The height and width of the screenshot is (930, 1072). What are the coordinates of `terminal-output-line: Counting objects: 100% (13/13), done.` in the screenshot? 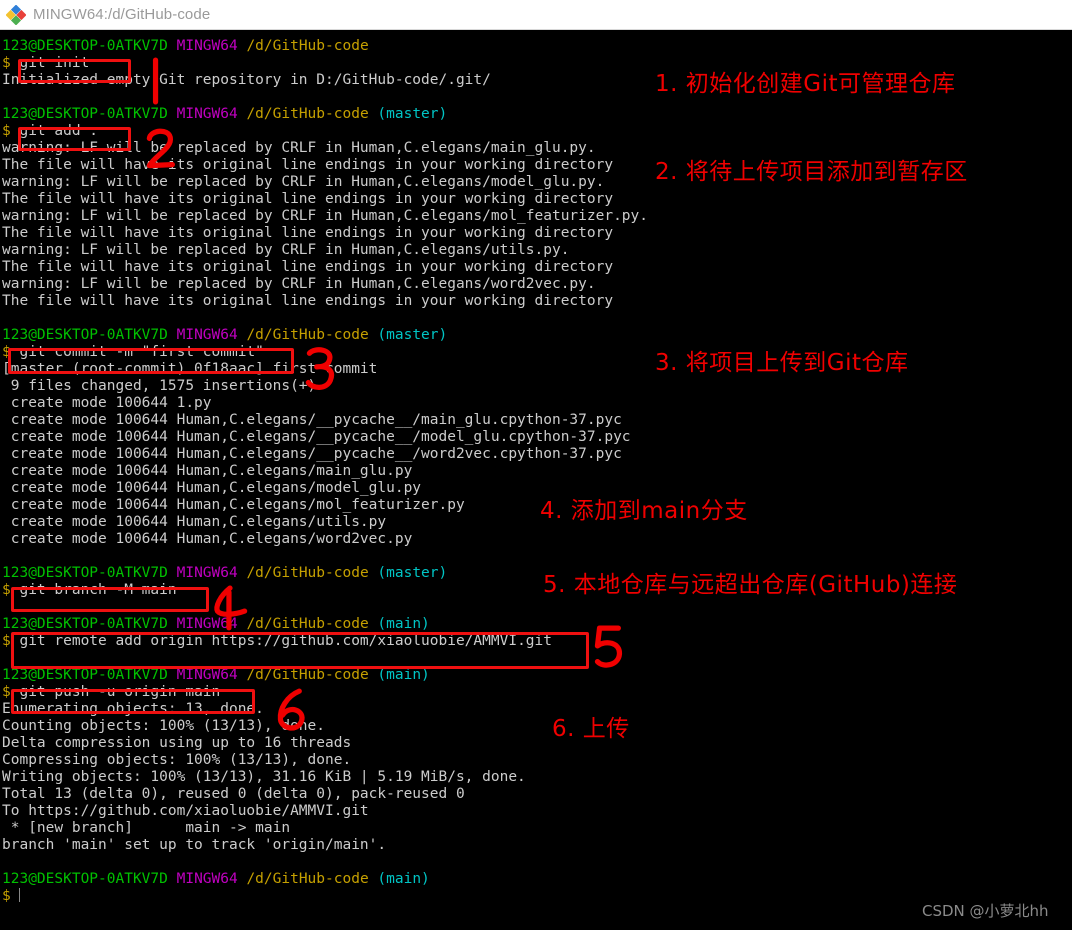 It's located at (164, 726).